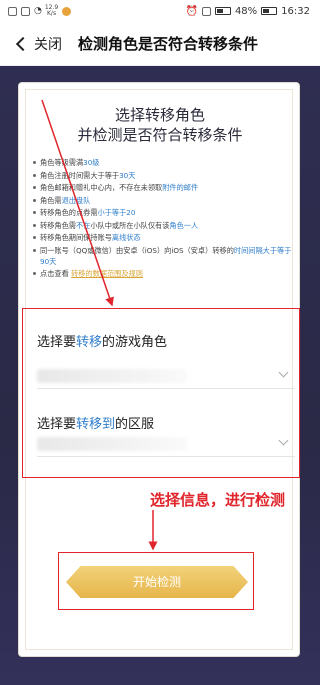 Image resolution: width=320 pixels, height=685 pixels. Describe the element at coordinates (157, 582) in the screenshot. I see `start-check-button: 开始检测` at that location.